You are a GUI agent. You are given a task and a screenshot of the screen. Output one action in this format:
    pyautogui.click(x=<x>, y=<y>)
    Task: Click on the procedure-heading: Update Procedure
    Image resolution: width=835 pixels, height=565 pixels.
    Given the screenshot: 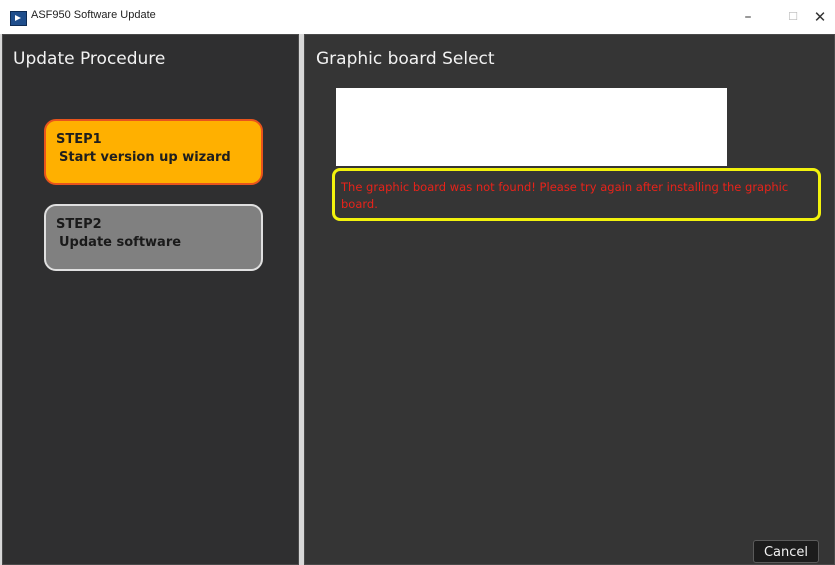 What is the action you would take?
    pyautogui.click(x=89, y=59)
    